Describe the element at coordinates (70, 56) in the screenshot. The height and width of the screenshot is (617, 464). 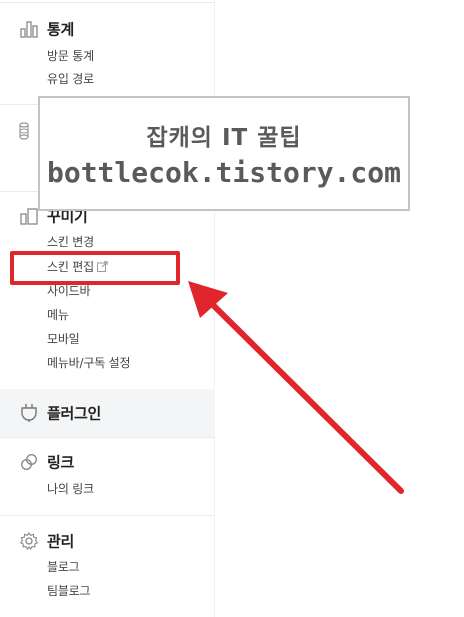
I see `sidebar-item-visit-stats: 방문 통계` at that location.